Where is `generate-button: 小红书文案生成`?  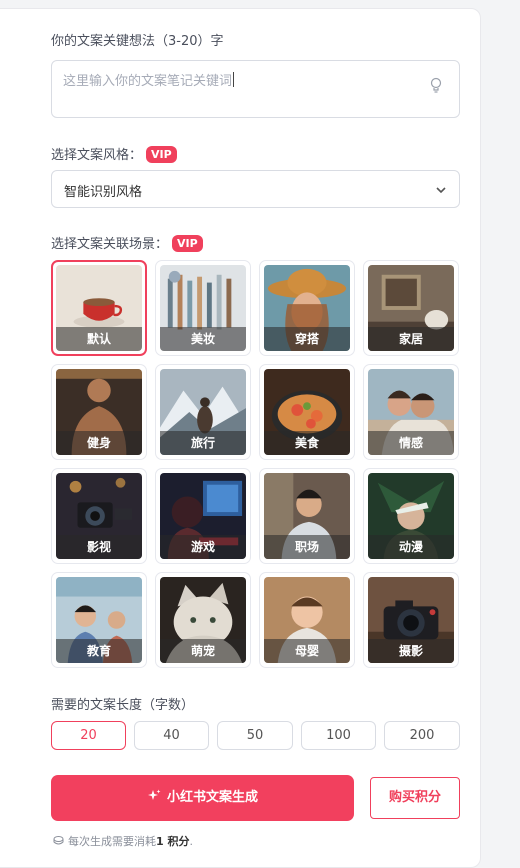
generate-button: 小红书文案生成 is located at coordinates (202, 798).